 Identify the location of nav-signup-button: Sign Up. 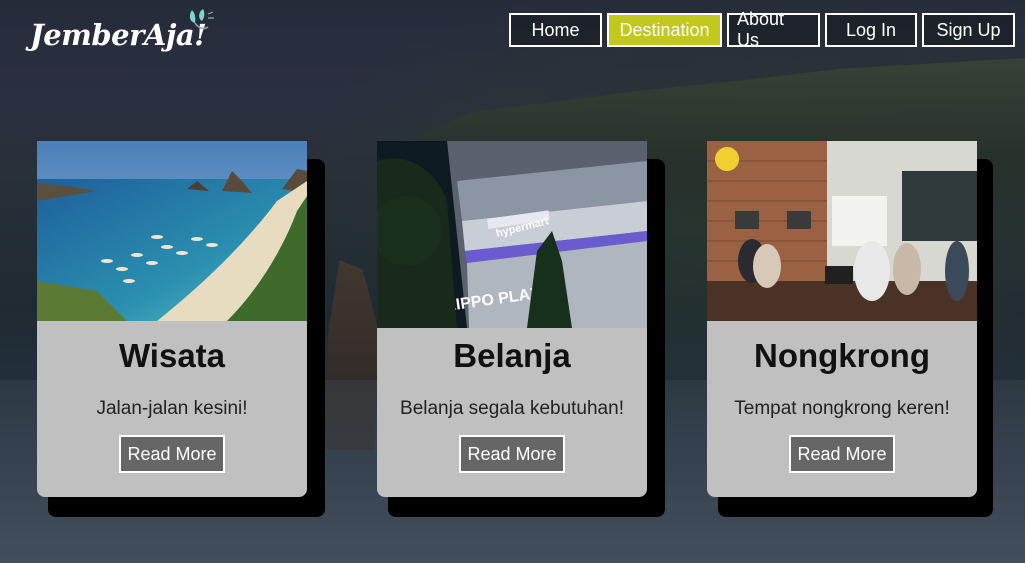
(968, 30).